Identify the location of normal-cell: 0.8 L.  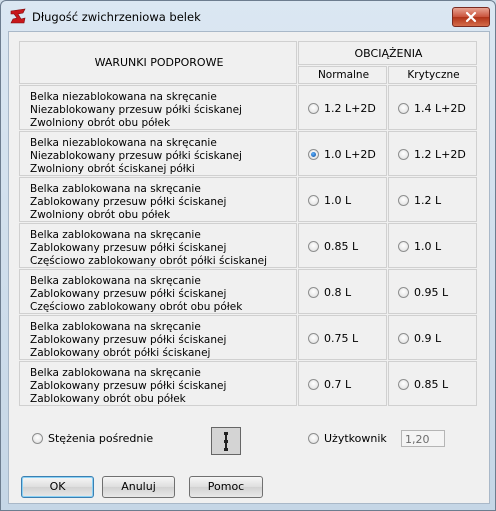
(342, 291).